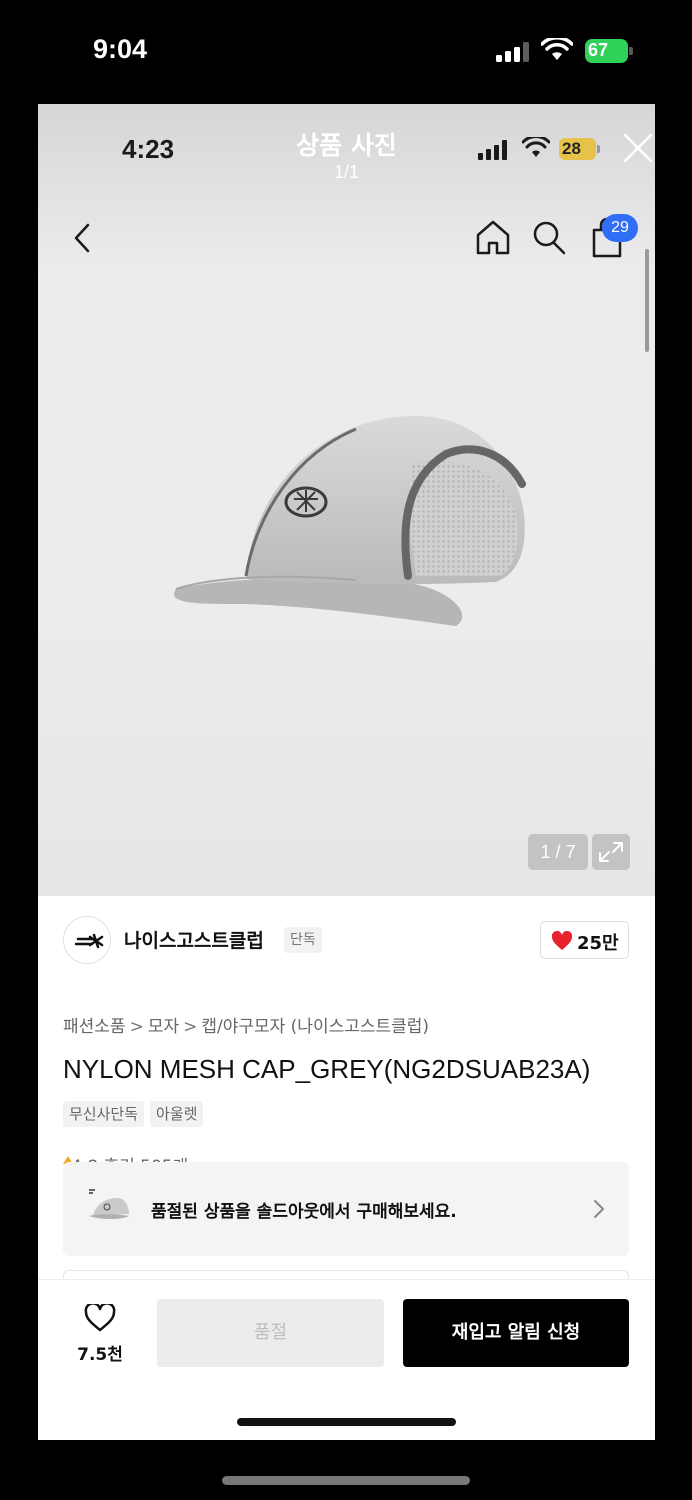 The image size is (692, 1500). What do you see at coordinates (194, 939) in the screenshot?
I see `brand-name: 나이스고스트클럽` at bounding box center [194, 939].